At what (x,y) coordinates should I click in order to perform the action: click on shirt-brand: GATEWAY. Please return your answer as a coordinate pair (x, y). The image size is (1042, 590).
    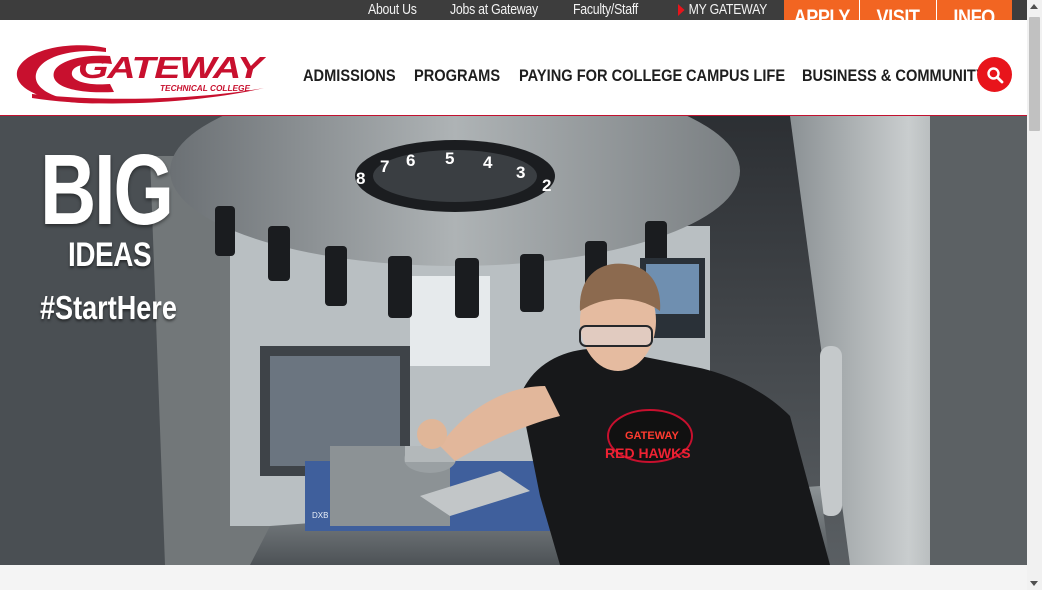
    Looking at the image, I should click on (652, 436).